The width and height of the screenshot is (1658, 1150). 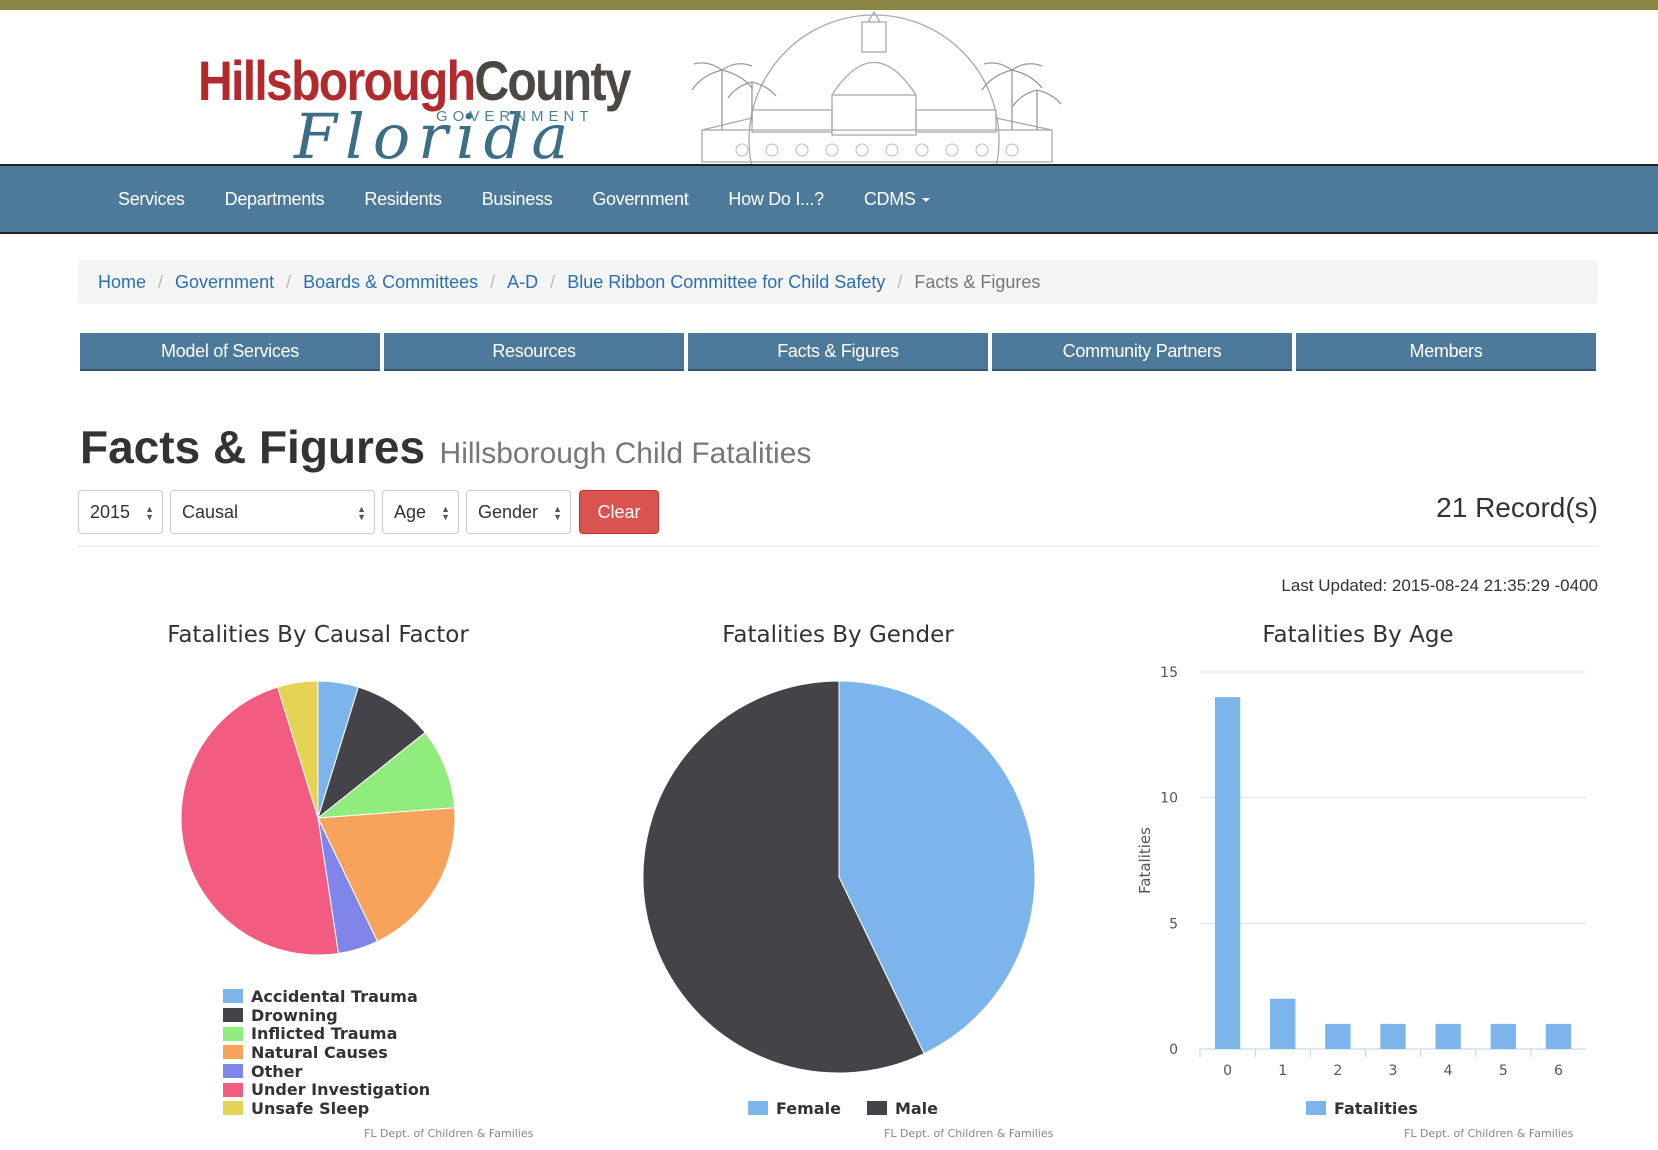 I want to click on age-select-value: Age, so click(x=410, y=511).